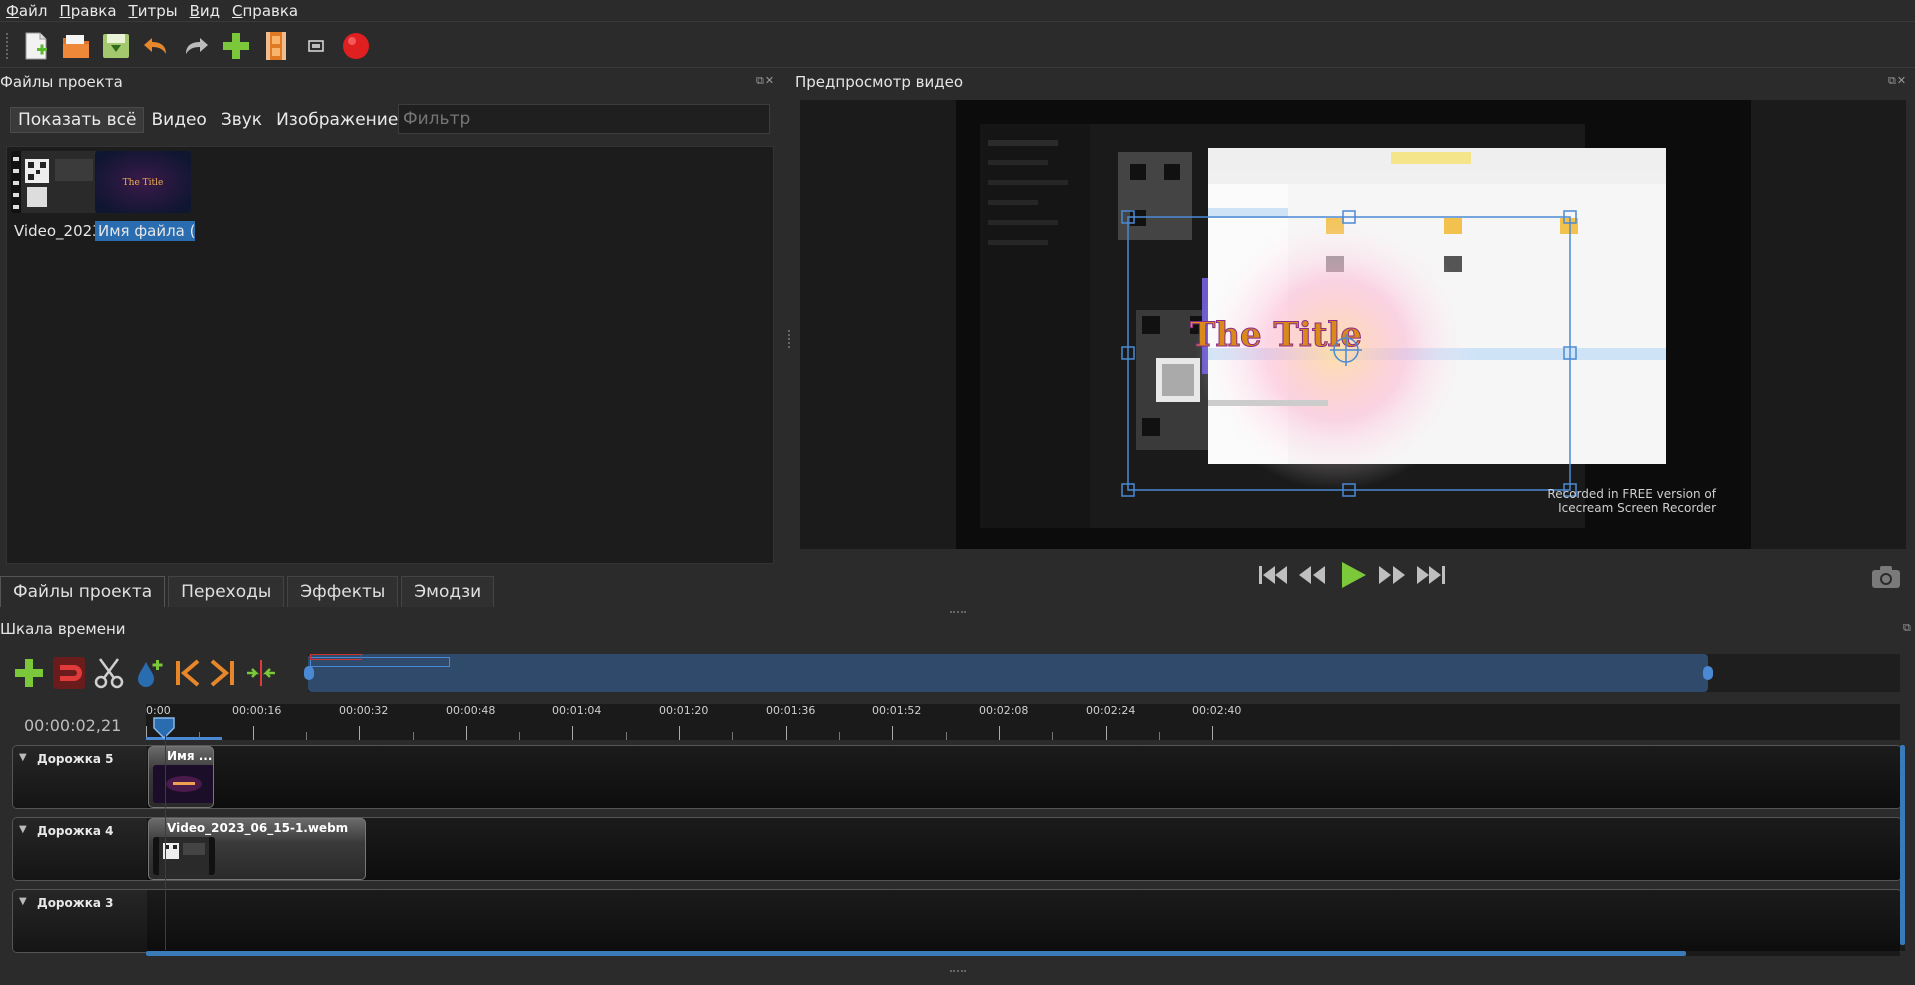  I want to click on timeline-zoom-scroller, so click(1102, 673).